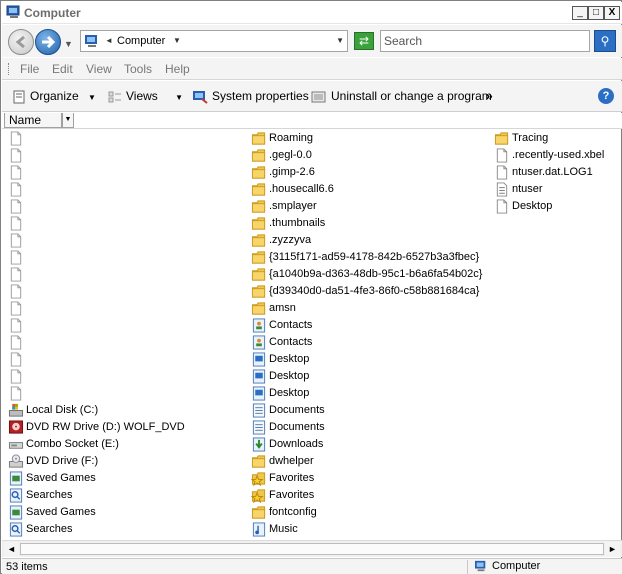  What do you see at coordinates (612, 13) in the screenshot?
I see `close-button: X` at bounding box center [612, 13].